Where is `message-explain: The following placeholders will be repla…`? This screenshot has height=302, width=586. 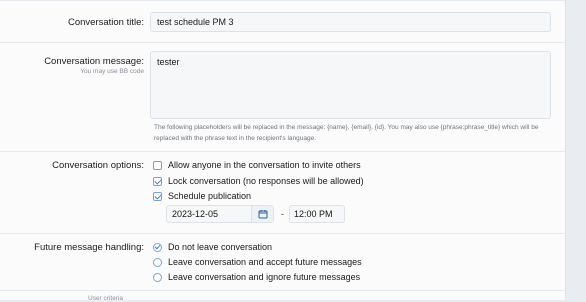 message-explain: The following placeholders will be repla… is located at coordinates (346, 133).